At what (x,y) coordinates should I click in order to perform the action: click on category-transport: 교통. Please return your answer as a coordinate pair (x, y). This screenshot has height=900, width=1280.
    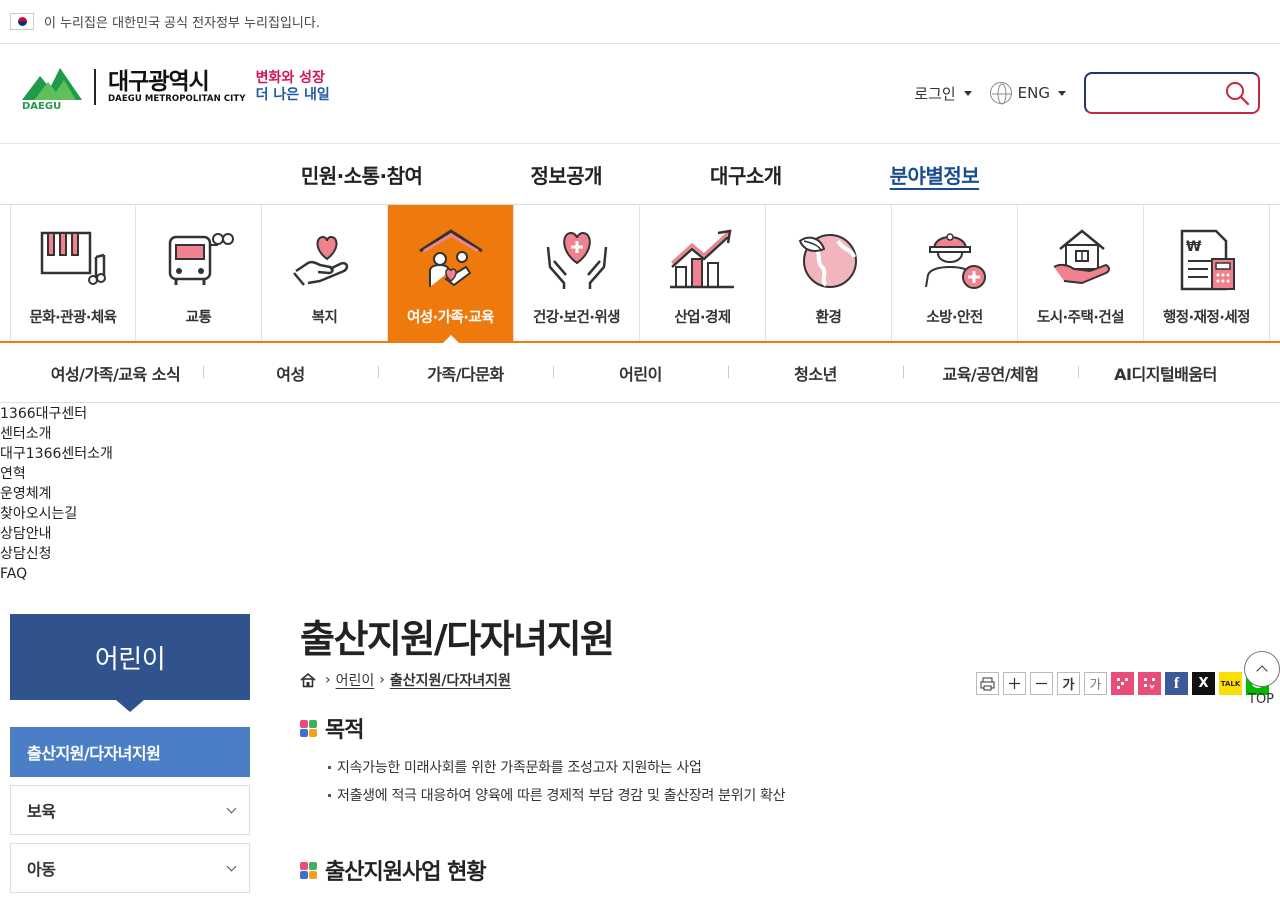
    Looking at the image, I should click on (199, 273).